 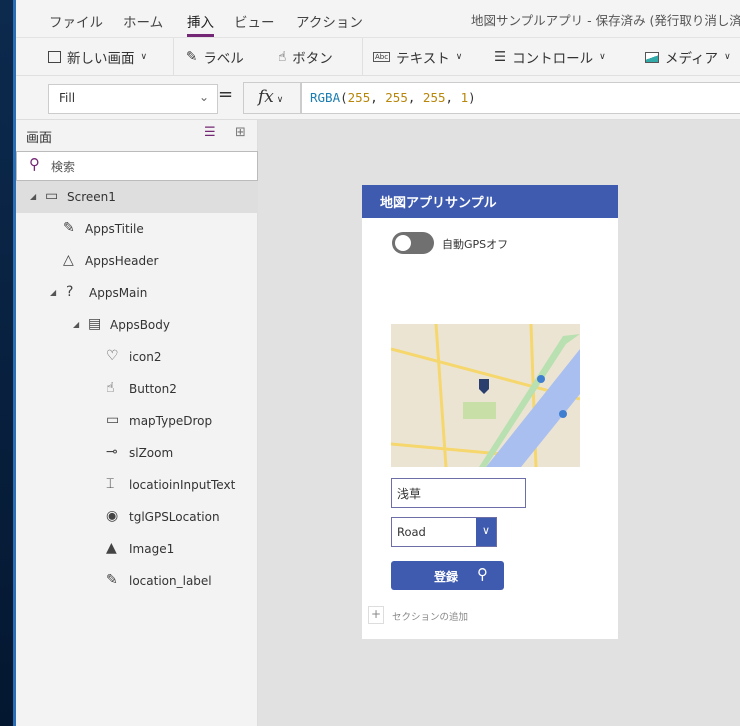 What do you see at coordinates (63, 167) in the screenshot?
I see `search-placeholder: 検索` at bounding box center [63, 167].